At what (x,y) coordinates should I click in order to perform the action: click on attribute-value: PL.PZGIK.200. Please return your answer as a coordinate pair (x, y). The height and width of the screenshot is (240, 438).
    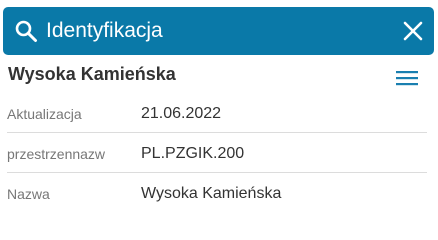
    Looking at the image, I should click on (193, 153).